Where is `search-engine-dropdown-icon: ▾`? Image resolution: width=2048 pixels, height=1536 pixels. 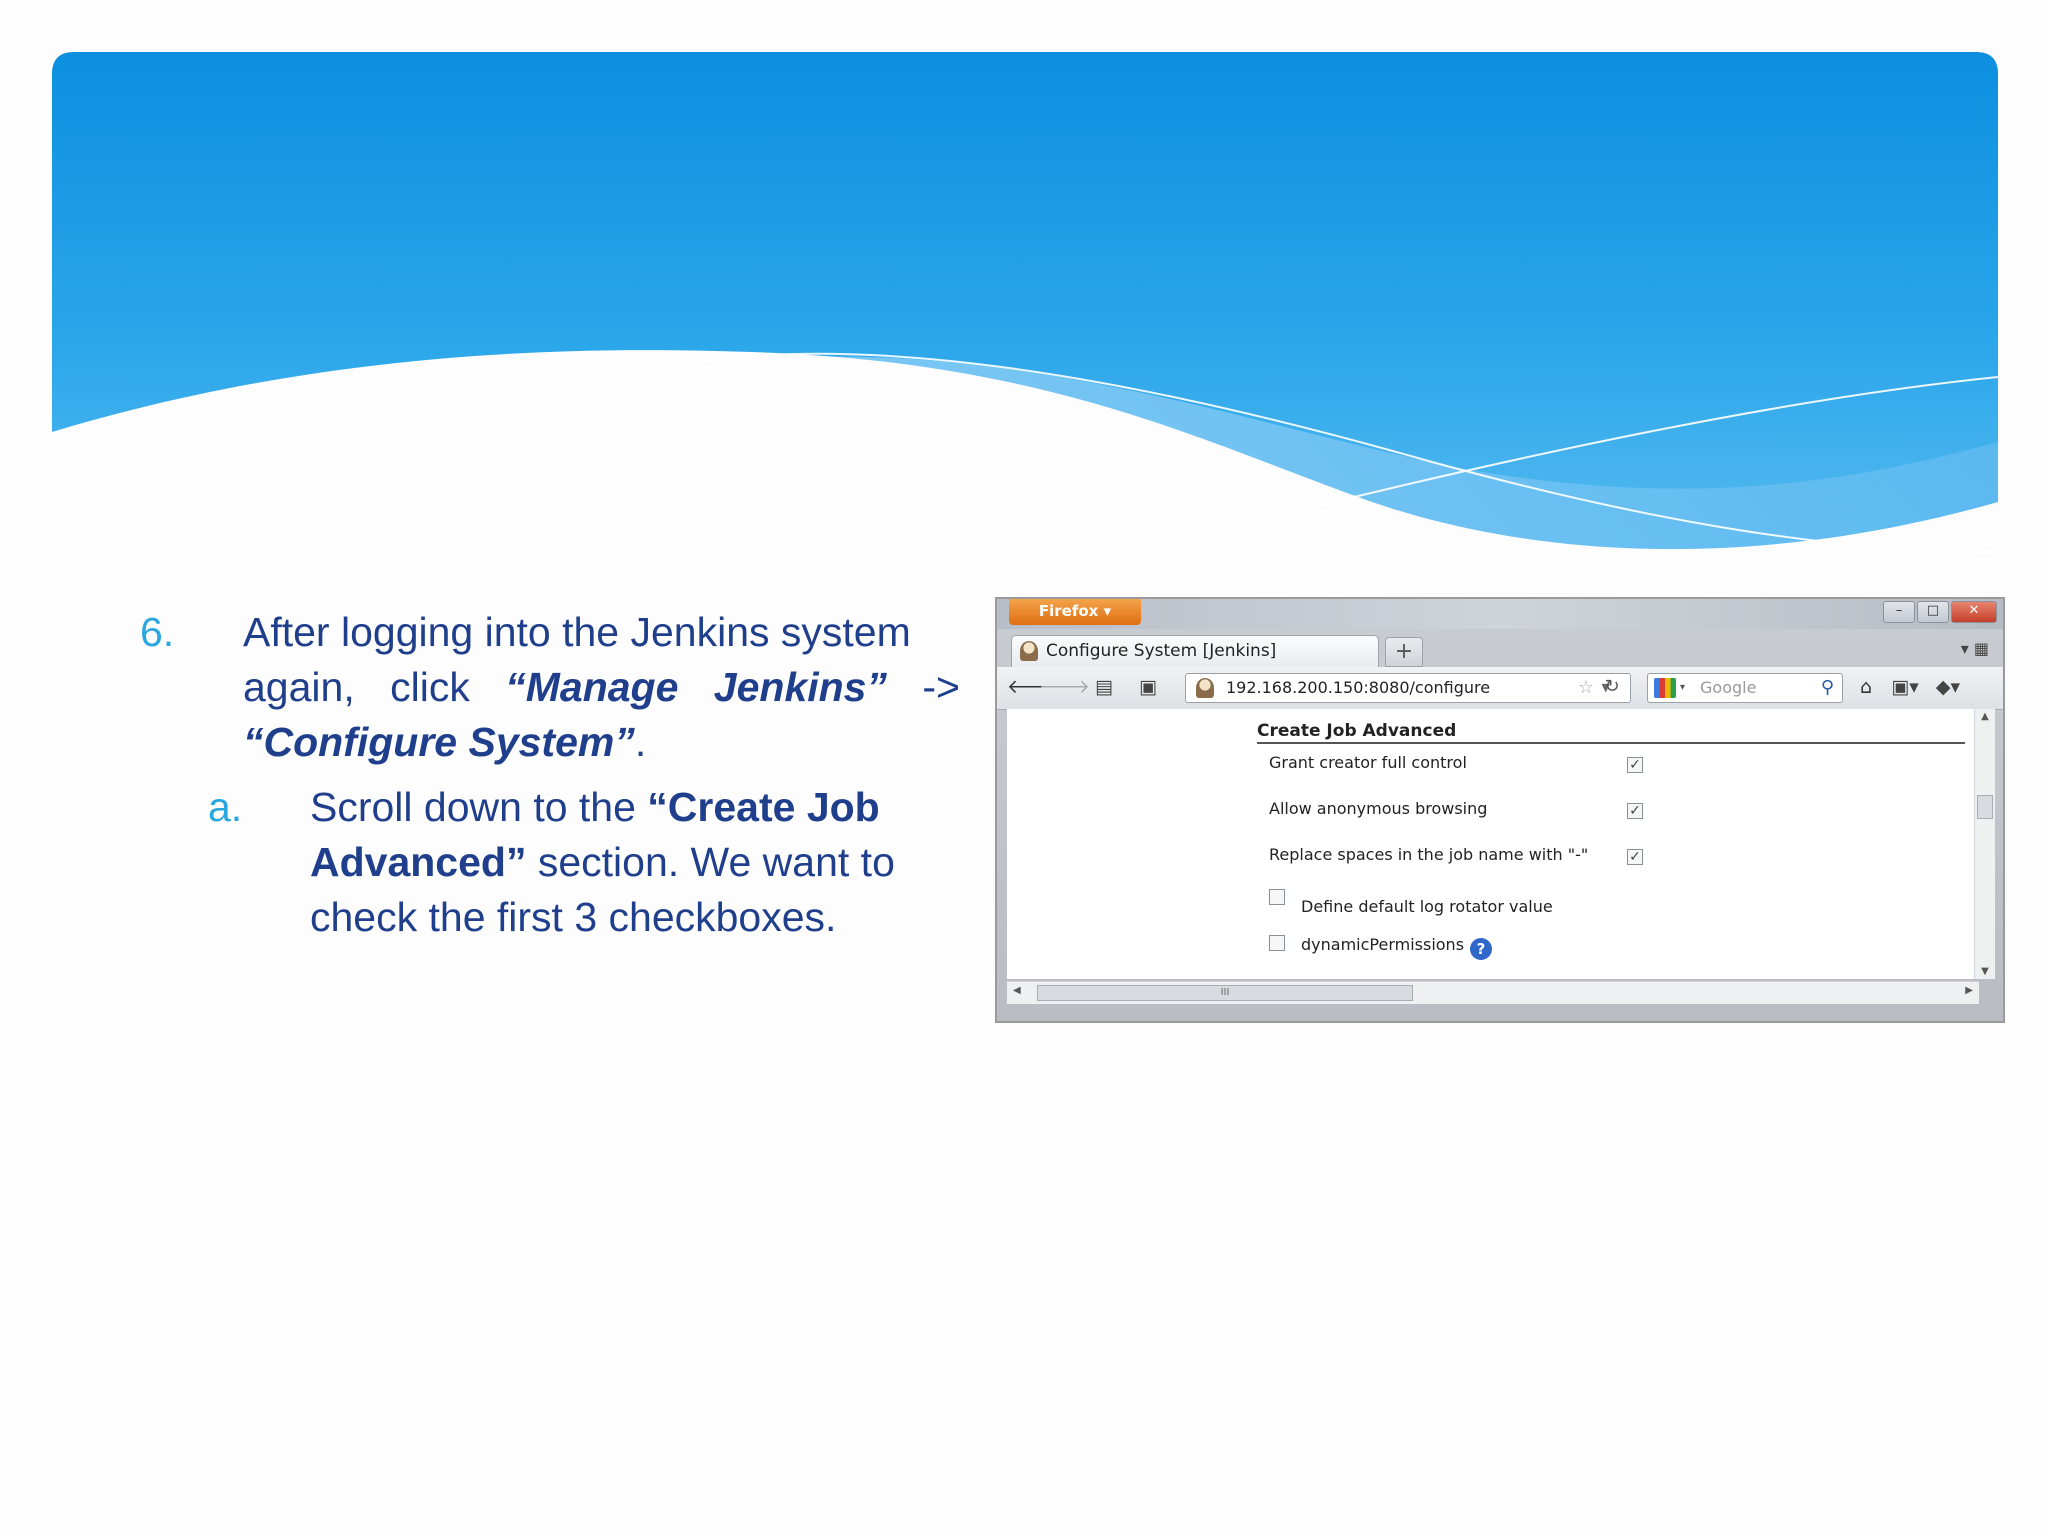 search-engine-dropdown-icon: ▾ is located at coordinates (1682, 688).